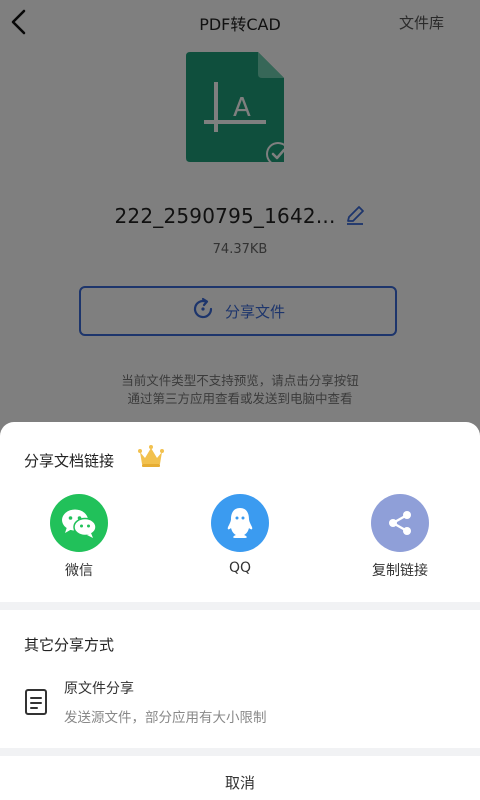 The width and height of the screenshot is (480, 800). I want to click on cancel-button: 取消, so click(240, 782).